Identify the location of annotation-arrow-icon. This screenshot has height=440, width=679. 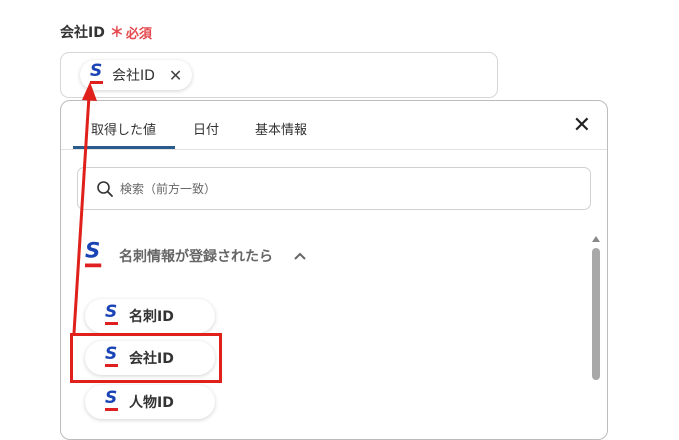
(84, 208).